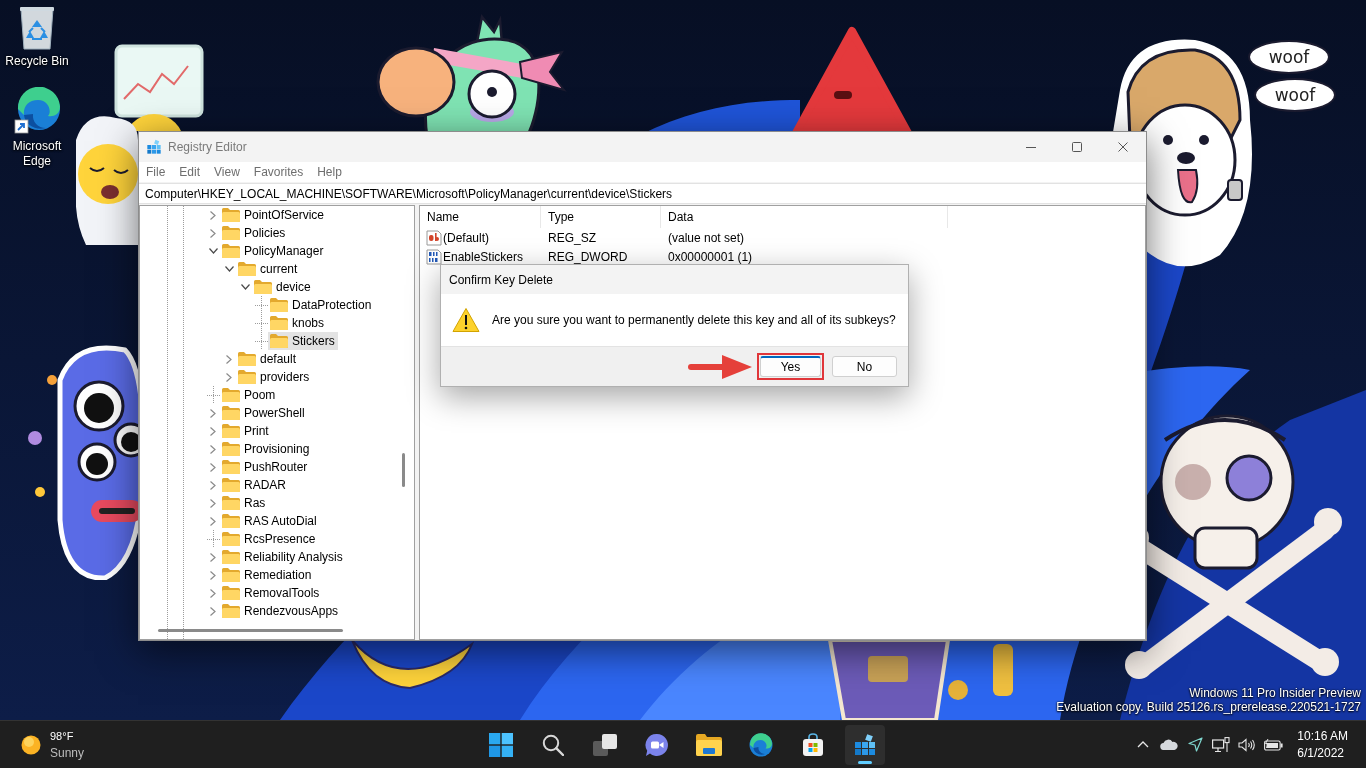 The width and height of the screenshot is (1366, 768). Describe the element at coordinates (1273, 744) in the screenshot. I see `battery-icon` at that location.